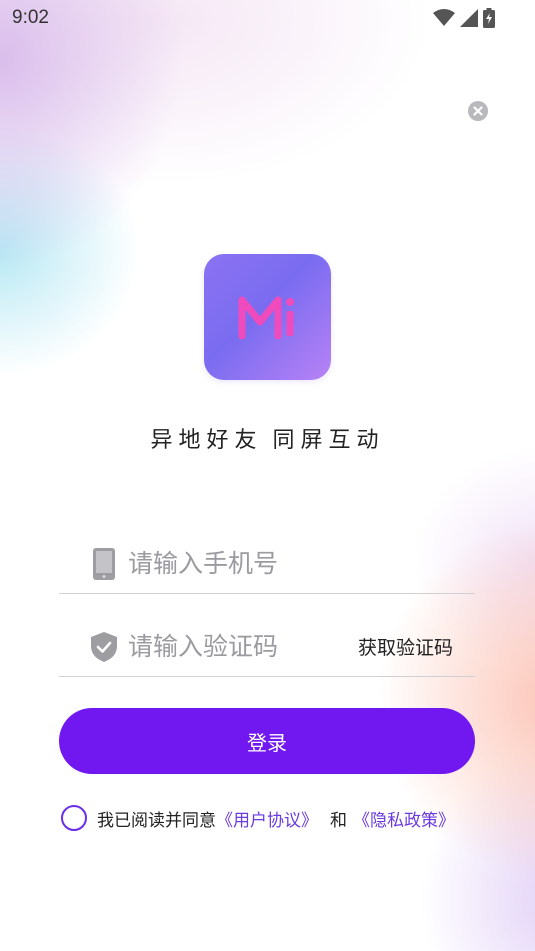 This screenshot has width=535, height=951. What do you see at coordinates (267, 18) in the screenshot?
I see `status-bar: 9:02` at bounding box center [267, 18].